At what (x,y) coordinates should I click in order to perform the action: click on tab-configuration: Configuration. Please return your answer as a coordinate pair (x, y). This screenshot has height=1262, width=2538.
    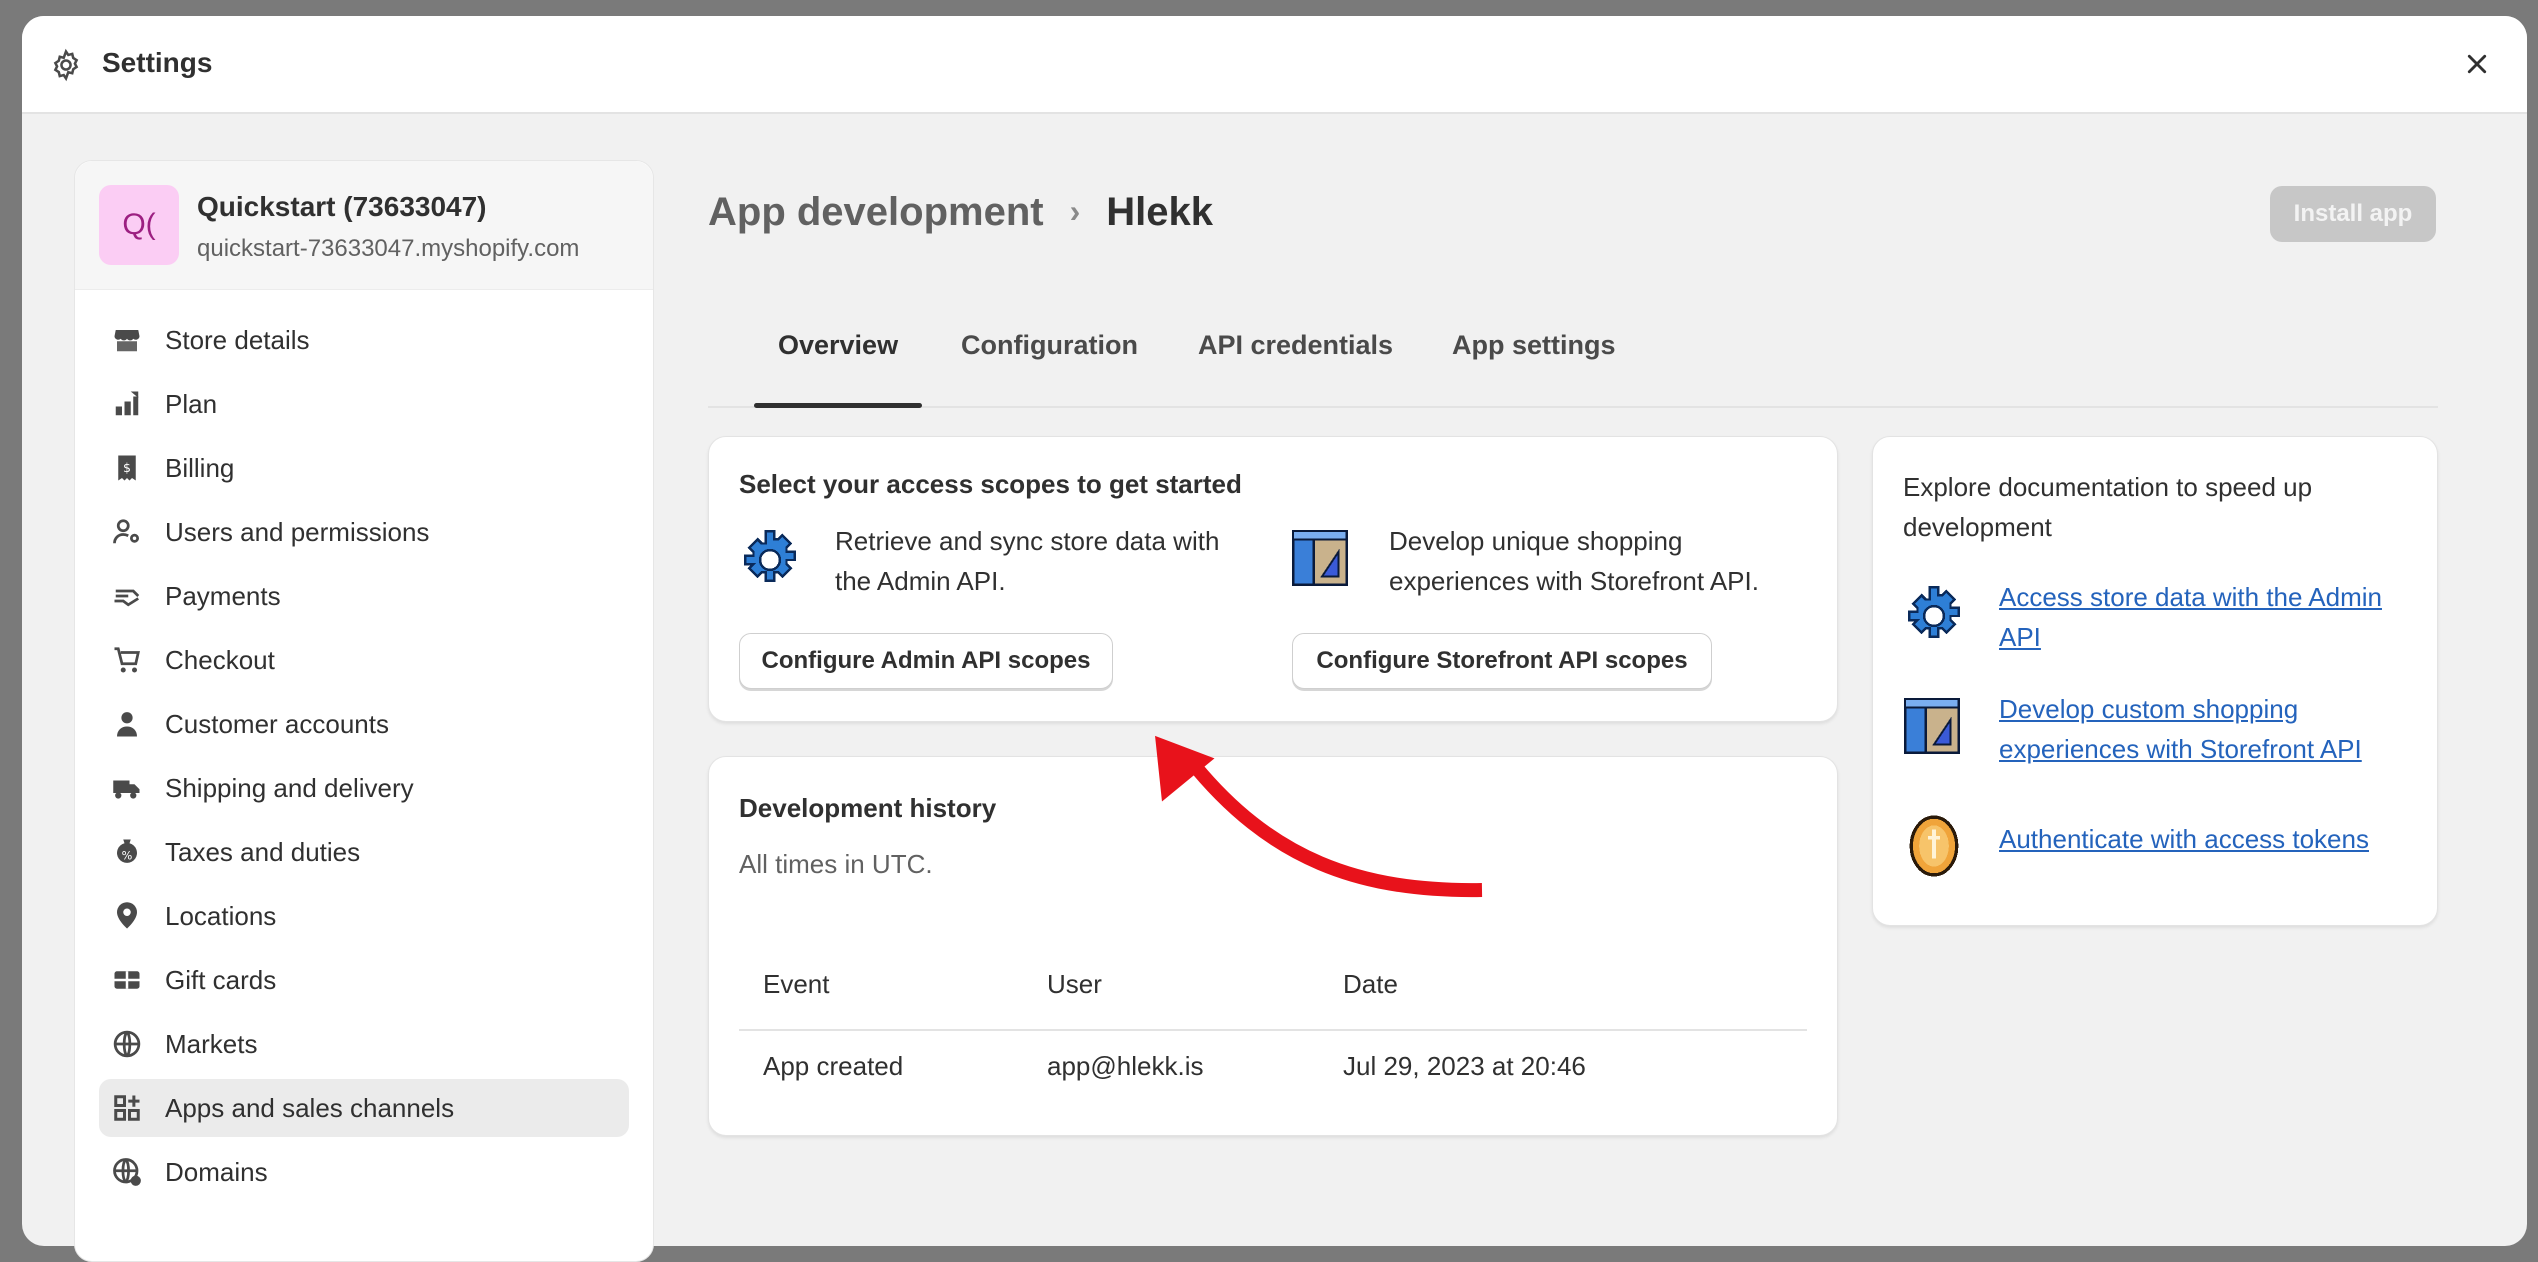
    Looking at the image, I should click on (1049, 368).